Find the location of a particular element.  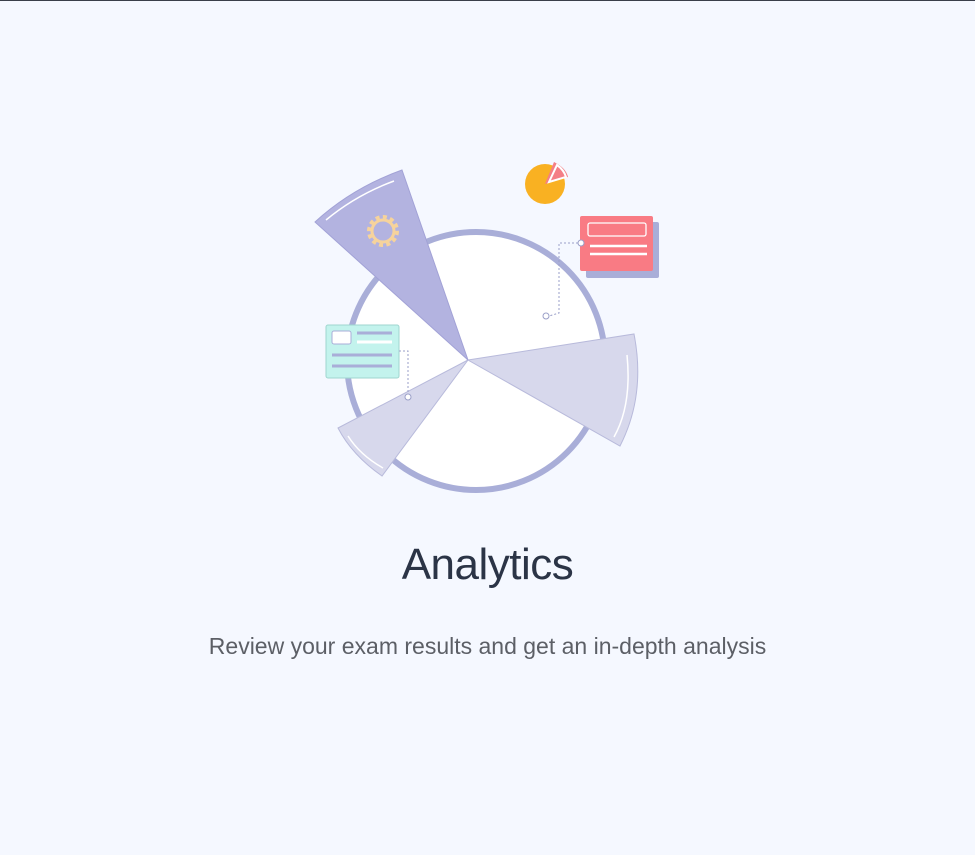

pie-chart-icon is located at coordinates (546, 183).